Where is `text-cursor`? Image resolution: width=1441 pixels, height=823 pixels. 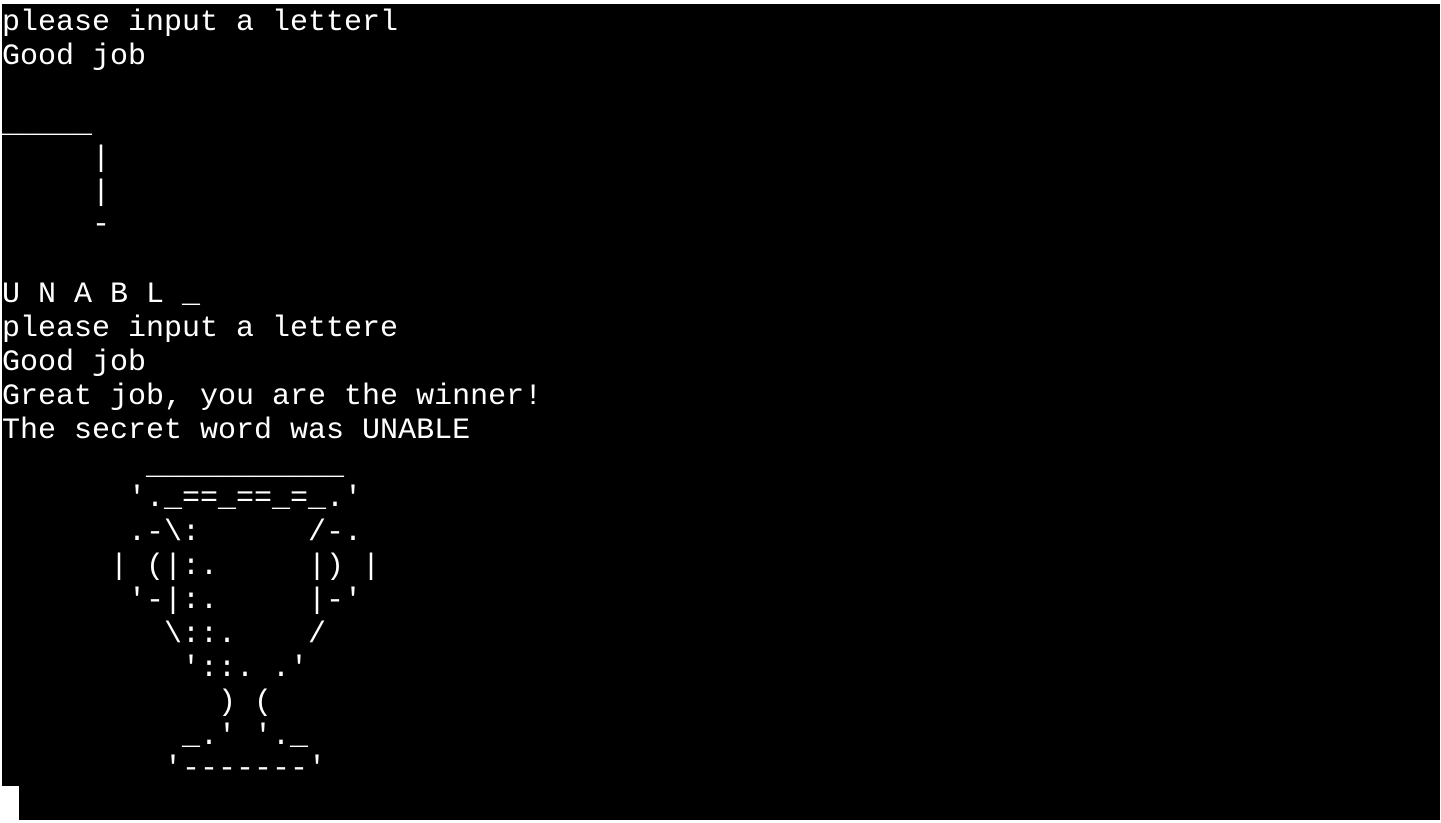
text-cursor is located at coordinates (10, 803).